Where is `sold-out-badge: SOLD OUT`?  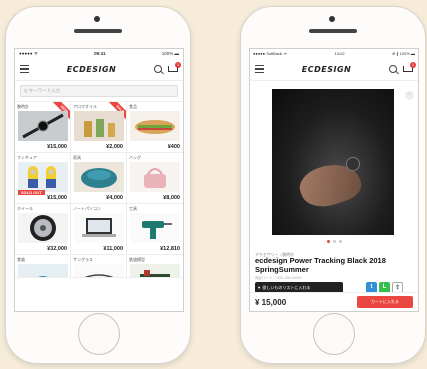
sold-out-badge: SOLD OUT is located at coordinates (31, 192).